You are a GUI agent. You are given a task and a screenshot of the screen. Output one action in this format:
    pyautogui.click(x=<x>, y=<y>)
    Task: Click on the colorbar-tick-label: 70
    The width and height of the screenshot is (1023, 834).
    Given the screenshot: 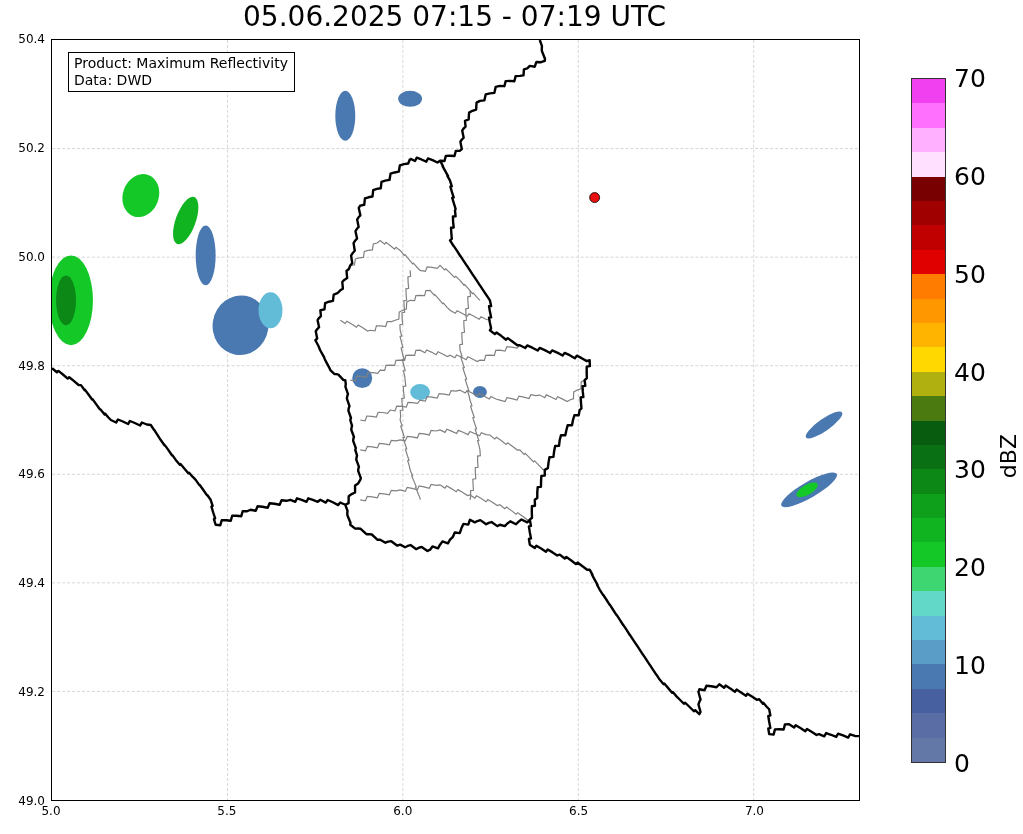 What is the action you would take?
    pyautogui.click(x=970, y=78)
    